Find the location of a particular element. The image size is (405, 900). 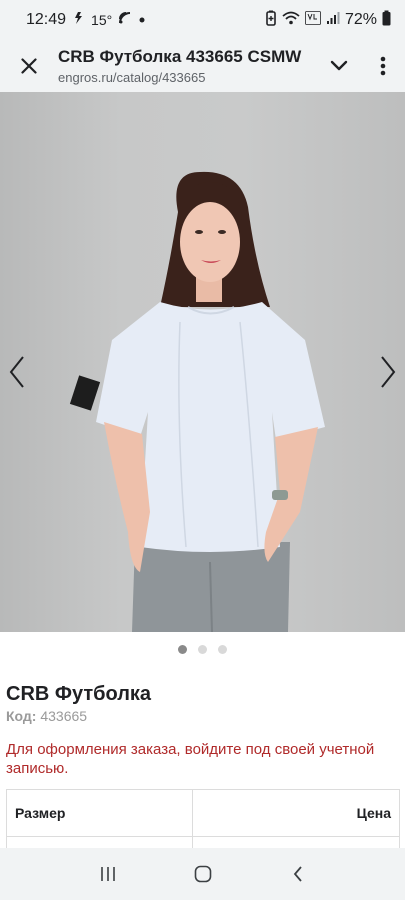

product-code-value: 433665 is located at coordinates (64, 716).